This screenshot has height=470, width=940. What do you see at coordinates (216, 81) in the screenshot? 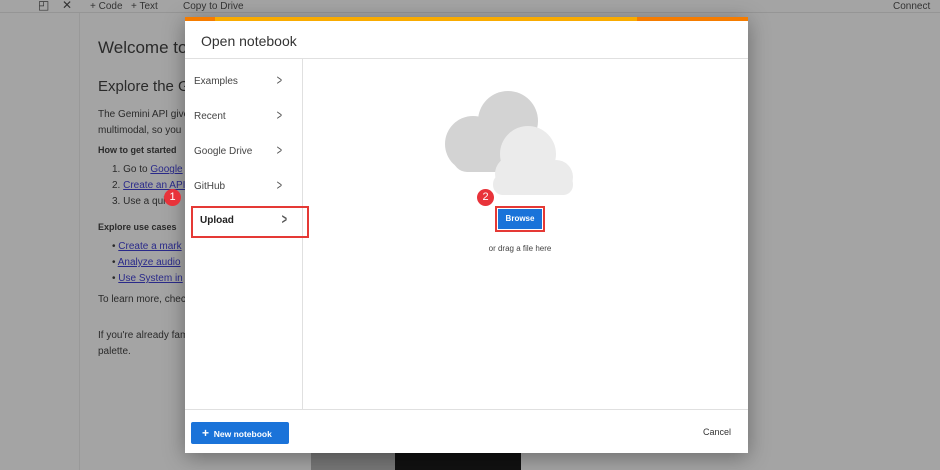
I see `nav-label: Examples` at bounding box center [216, 81].